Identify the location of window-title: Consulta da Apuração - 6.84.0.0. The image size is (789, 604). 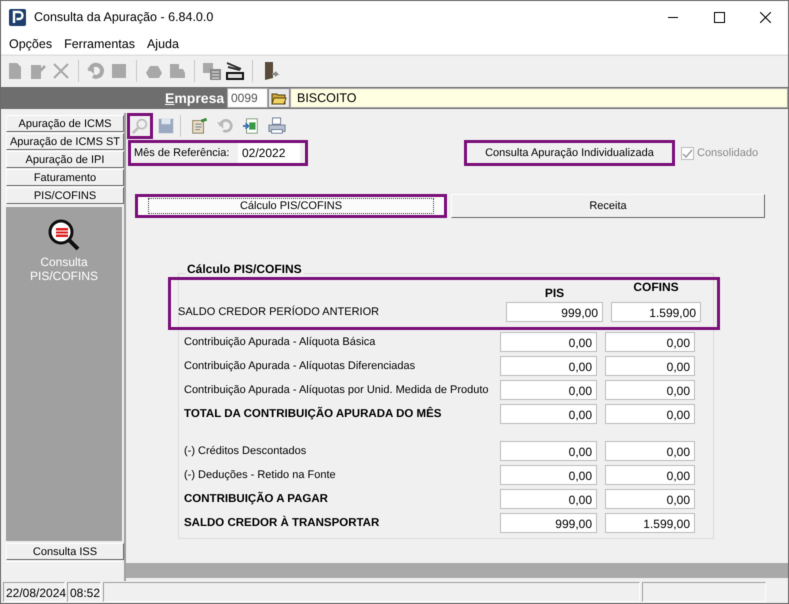
(124, 17).